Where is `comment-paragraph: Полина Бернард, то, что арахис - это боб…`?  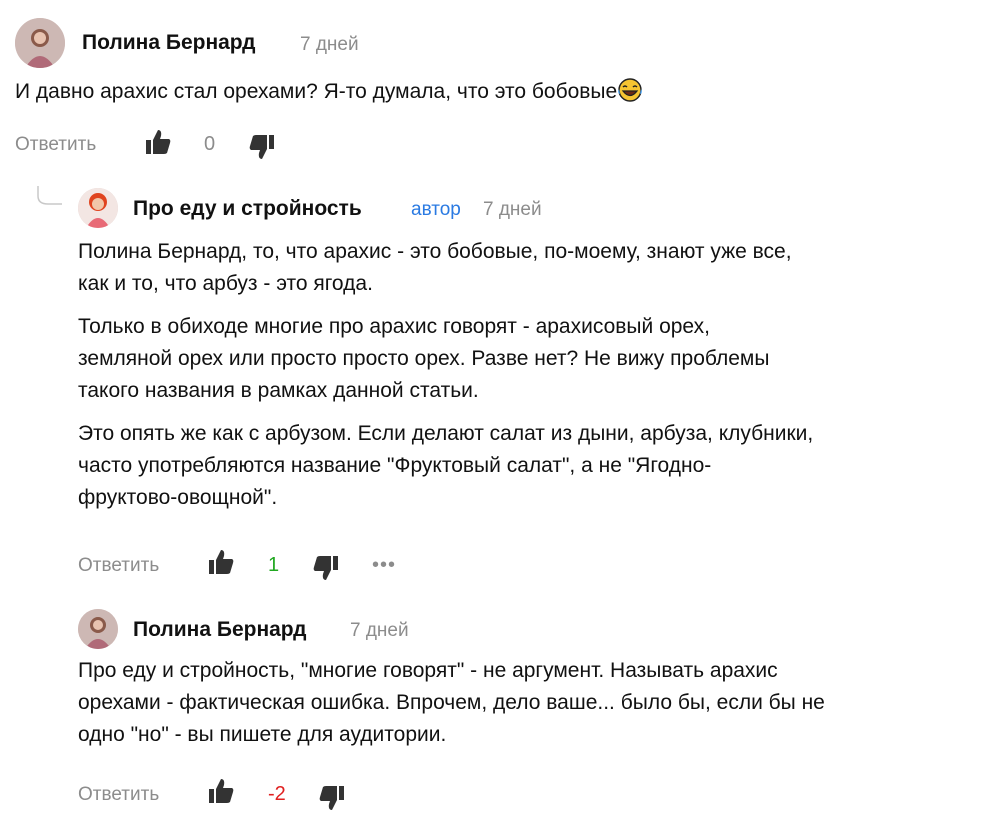 comment-paragraph: Полина Бернард, то, что арахис - это боб… is located at coordinates (445, 268).